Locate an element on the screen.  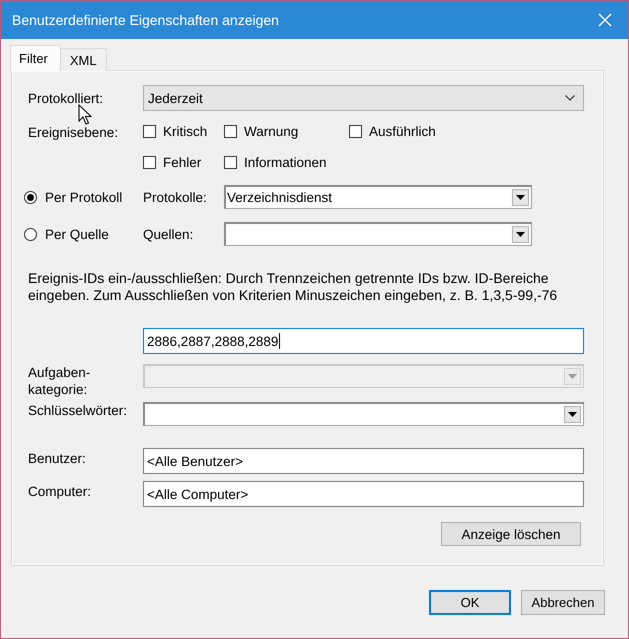
dialog-button: Abbrechen is located at coordinates (563, 602).